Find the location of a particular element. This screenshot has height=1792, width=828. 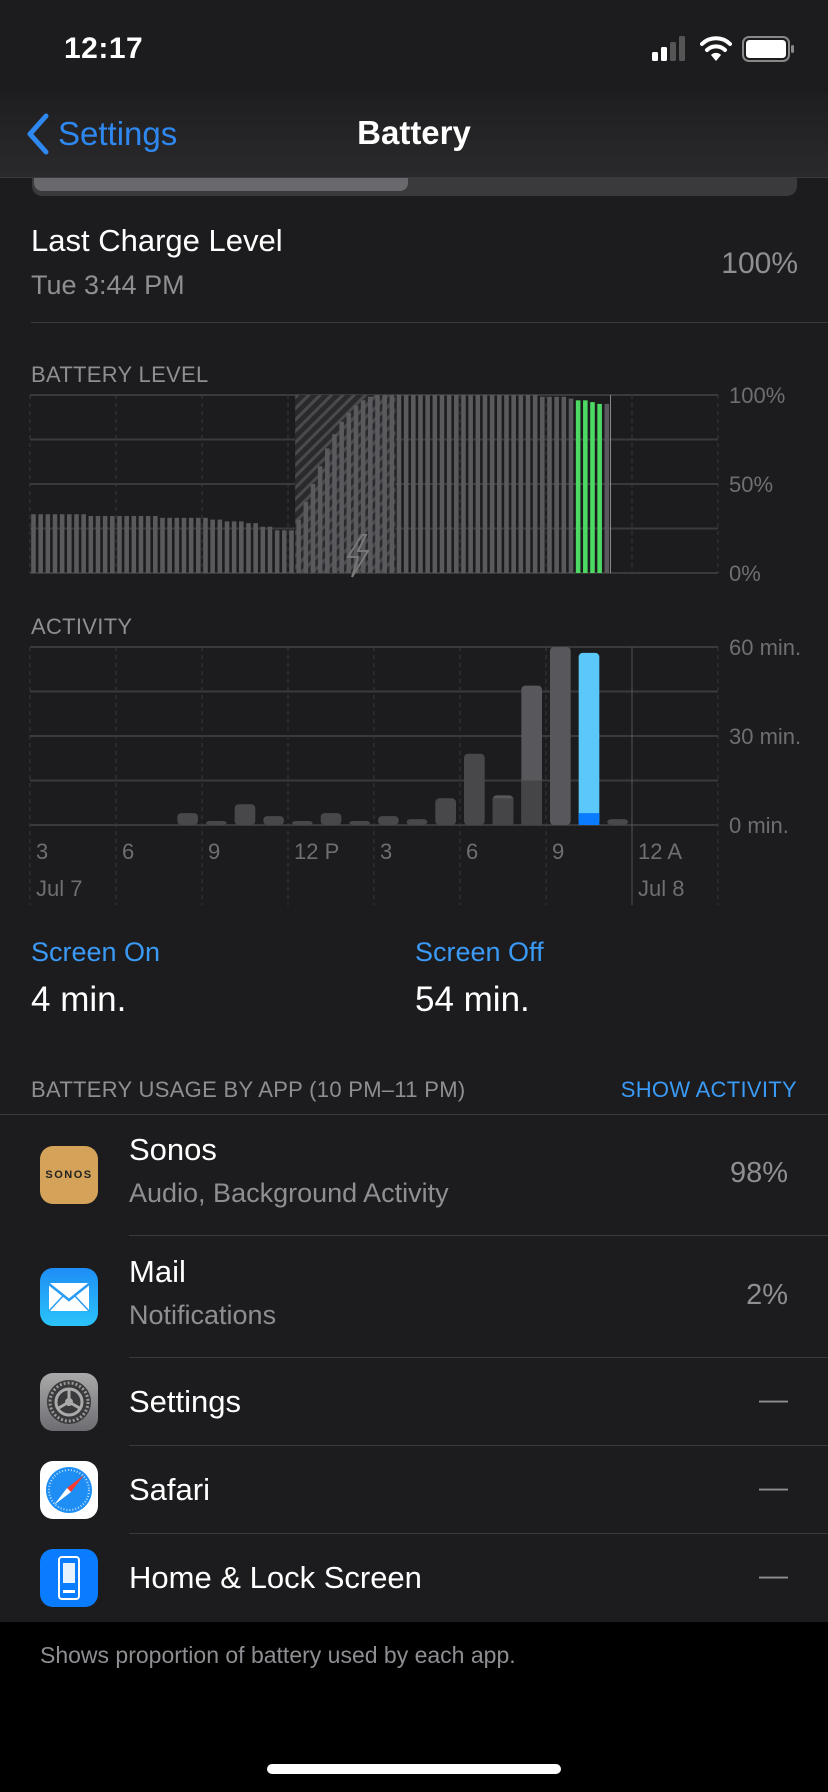

y-tick-label: 0 min. is located at coordinates (759, 825).